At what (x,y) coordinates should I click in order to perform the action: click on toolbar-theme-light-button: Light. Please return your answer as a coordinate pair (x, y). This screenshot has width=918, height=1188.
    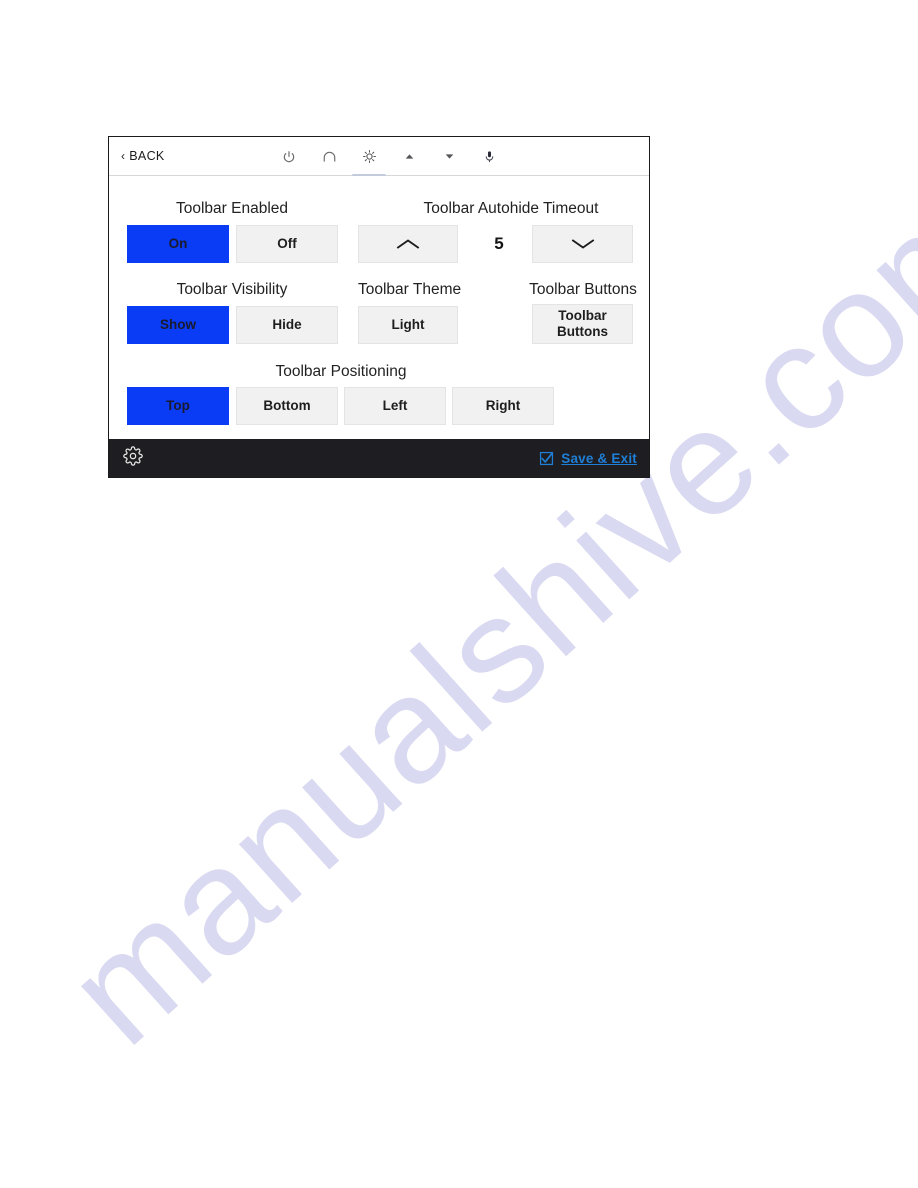
    Looking at the image, I should click on (408, 325).